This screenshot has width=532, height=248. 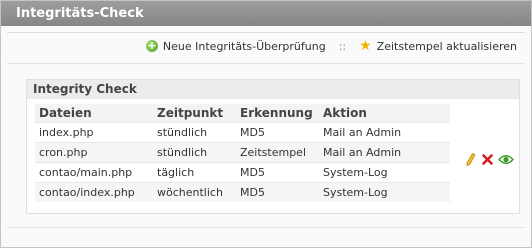 I want to click on new-check-link: + Neue Integritäts-Überprüfung, so click(x=235, y=46).